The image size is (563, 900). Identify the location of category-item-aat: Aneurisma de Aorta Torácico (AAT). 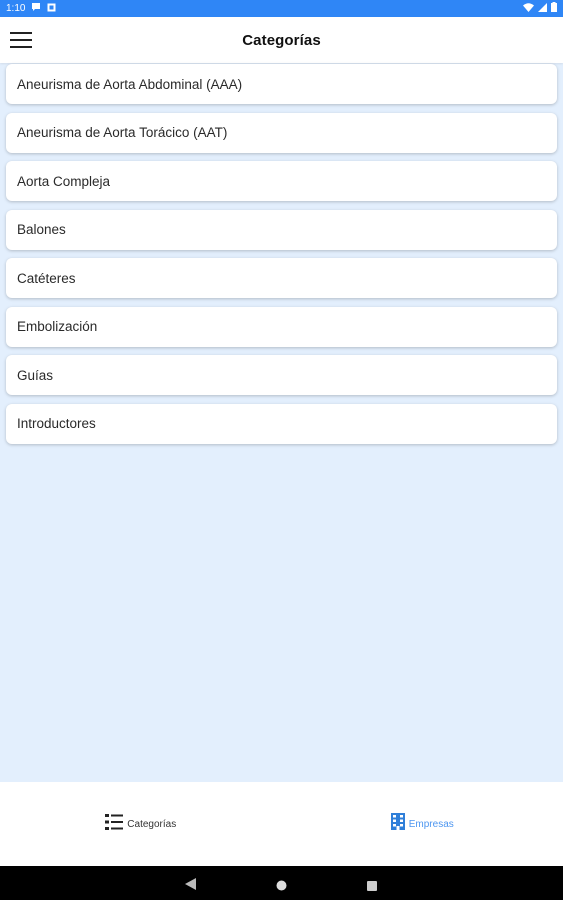
(281, 132).